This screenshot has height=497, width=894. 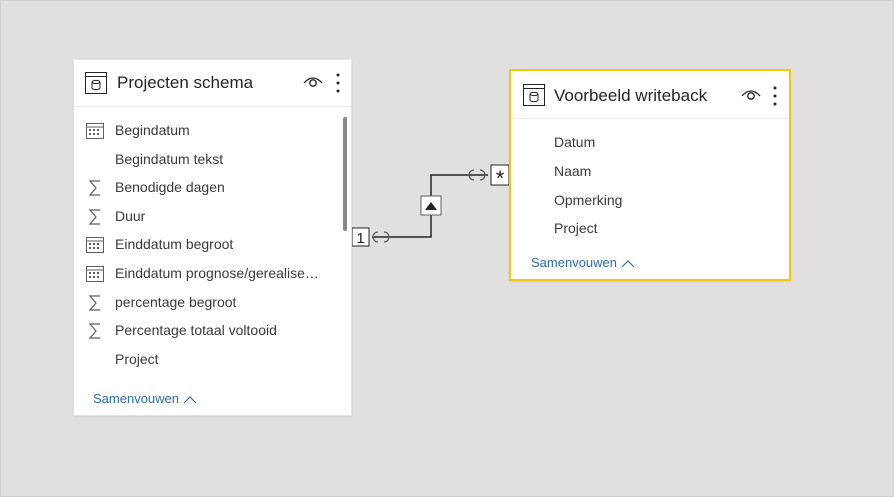 What do you see at coordinates (202, 217) in the screenshot?
I see `field-row: Duur` at bounding box center [202, 217].